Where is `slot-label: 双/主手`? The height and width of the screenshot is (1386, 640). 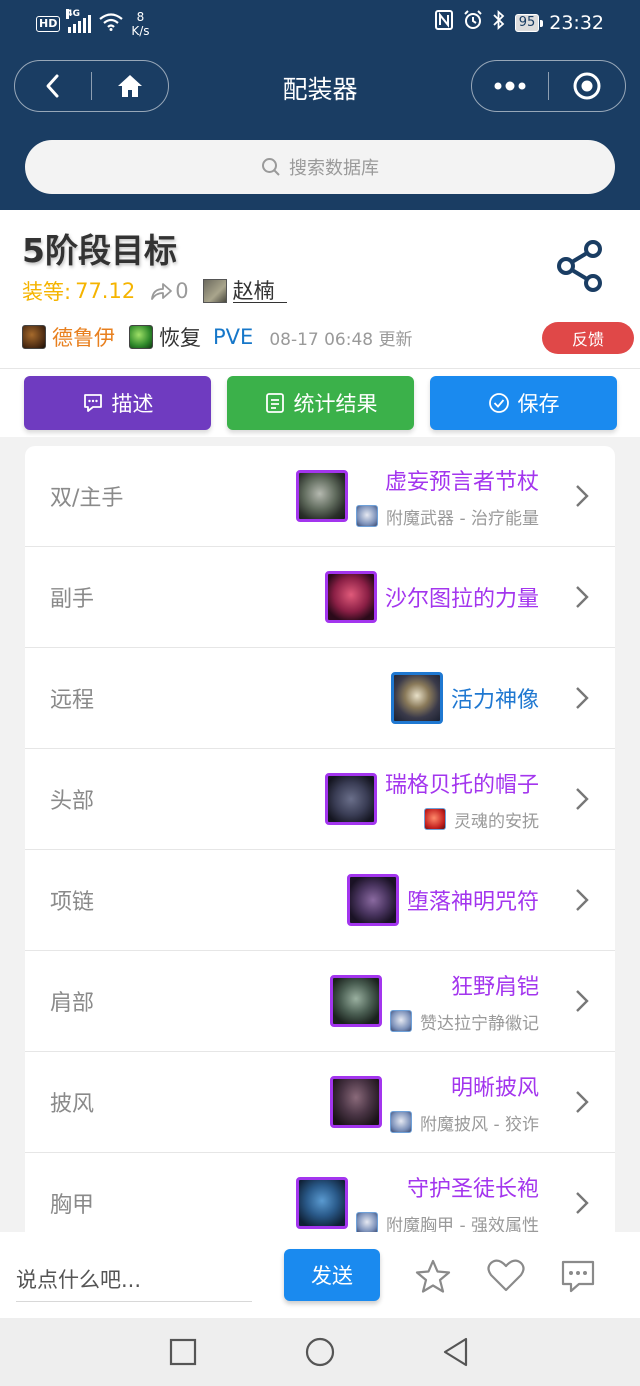 slot-label: 双/主手 is located at coordinates (87, 498).